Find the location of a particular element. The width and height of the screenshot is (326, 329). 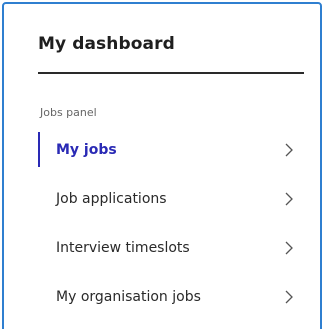

panel-title: My dashboard is located at coordinates (106, 44).